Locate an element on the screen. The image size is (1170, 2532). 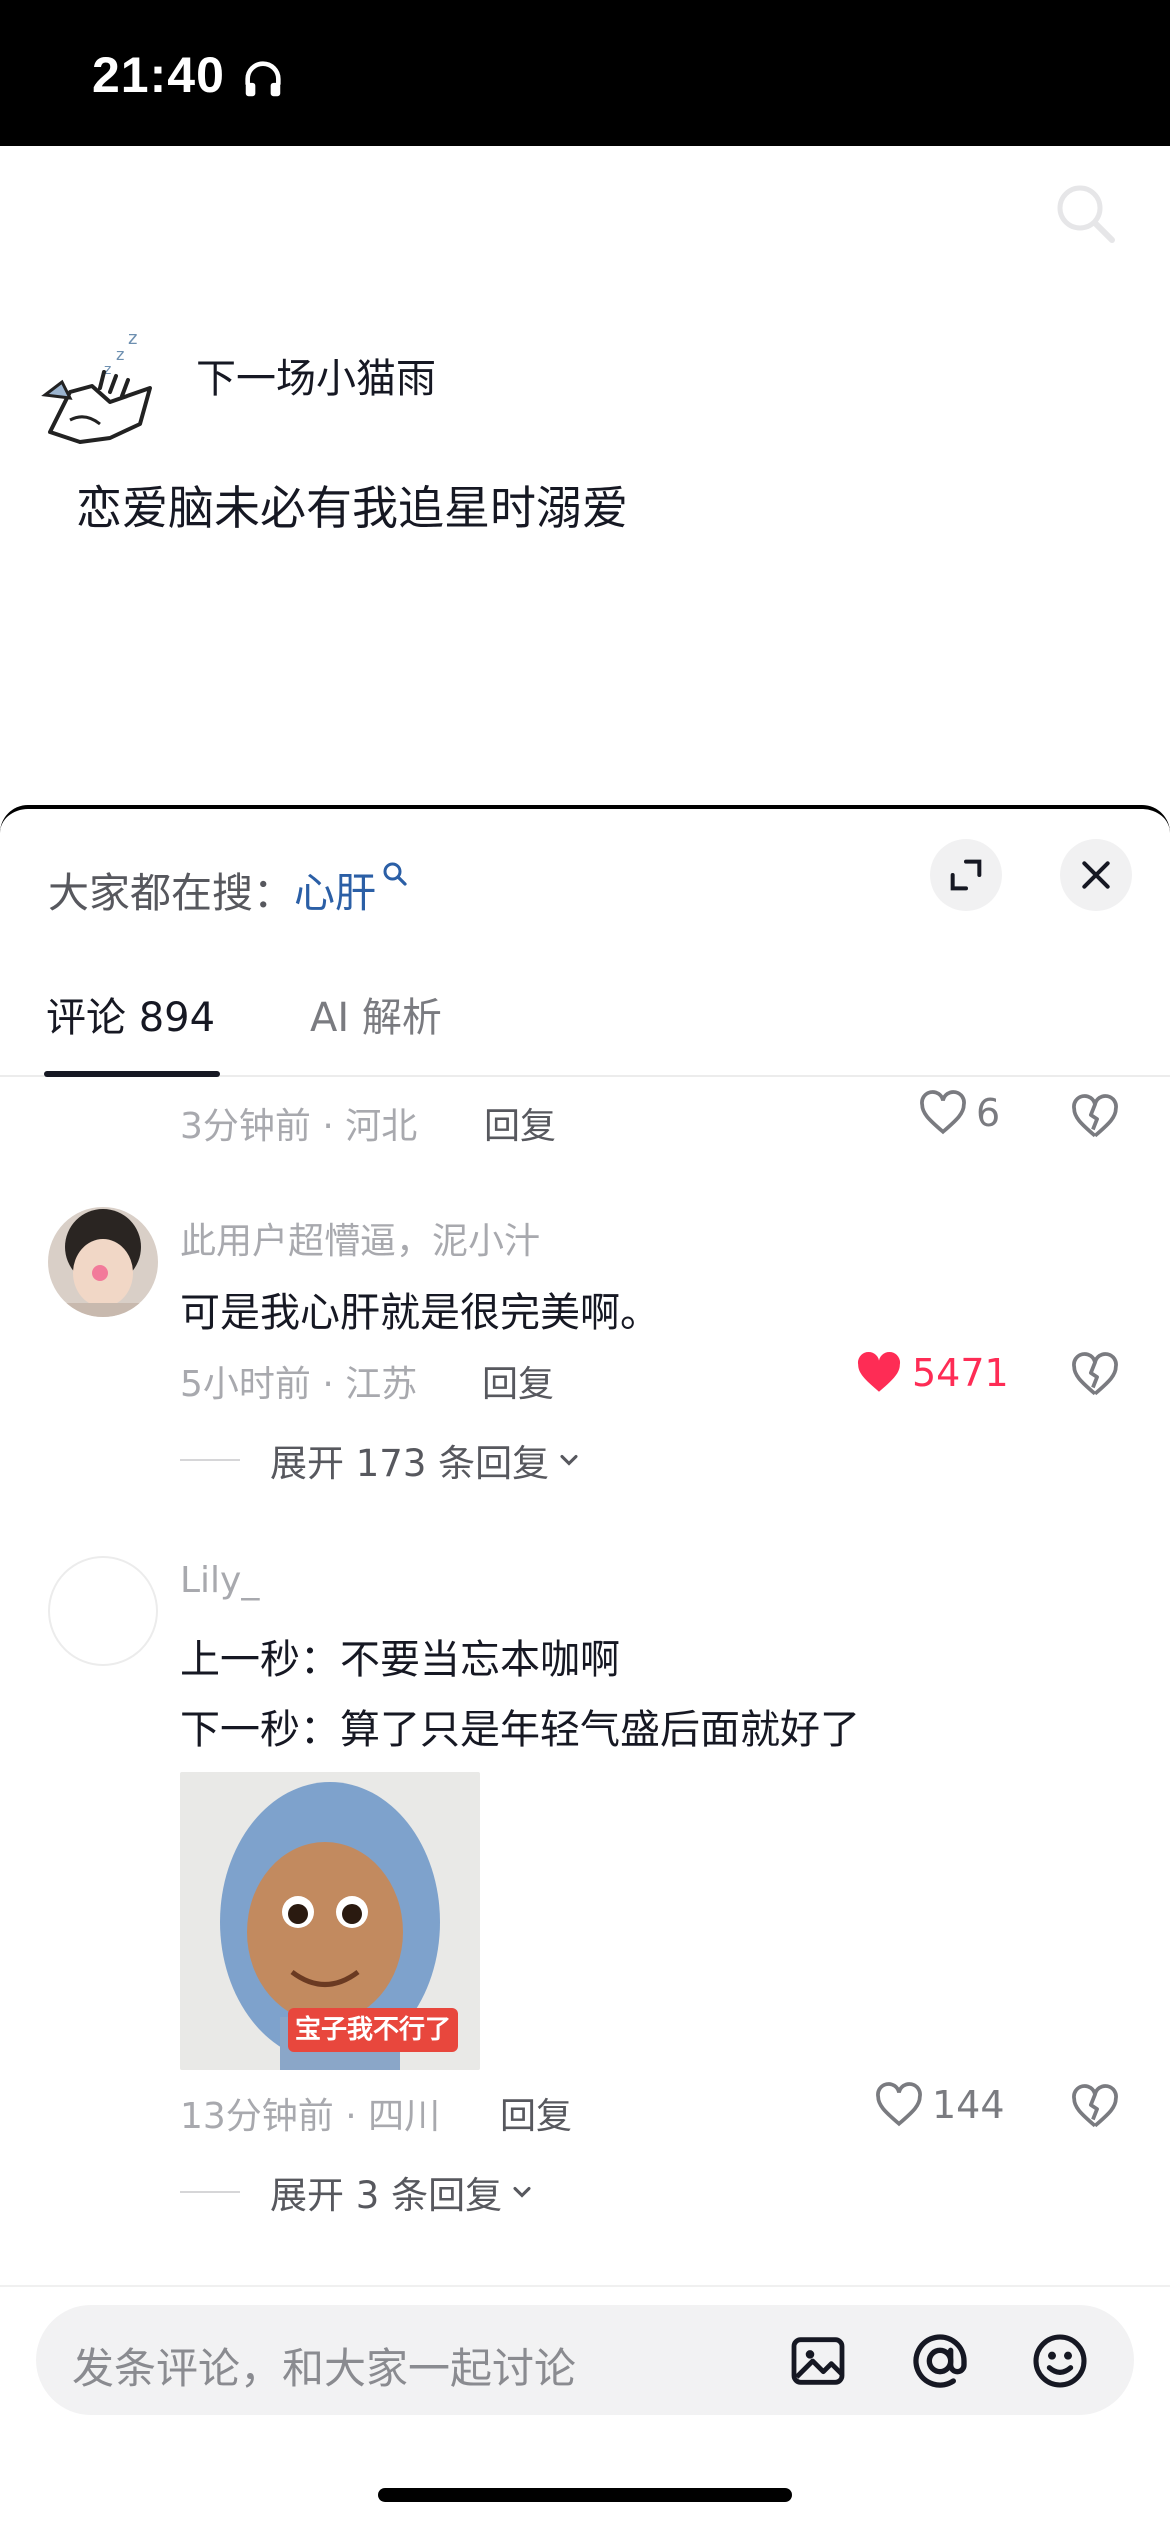
like-button: 144 is located at coordinates (939, 2105).